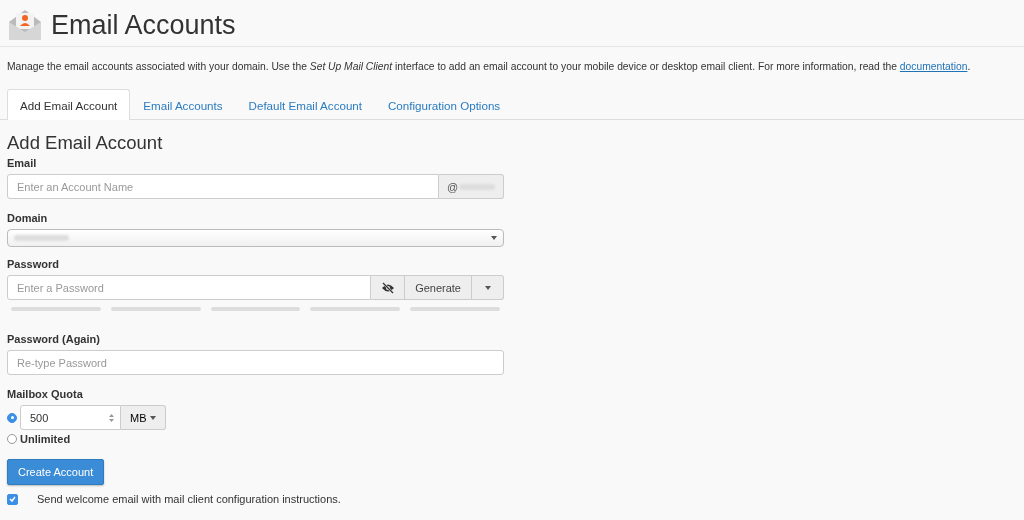  I want to click on generate-button: Generate, so click(438, 287).